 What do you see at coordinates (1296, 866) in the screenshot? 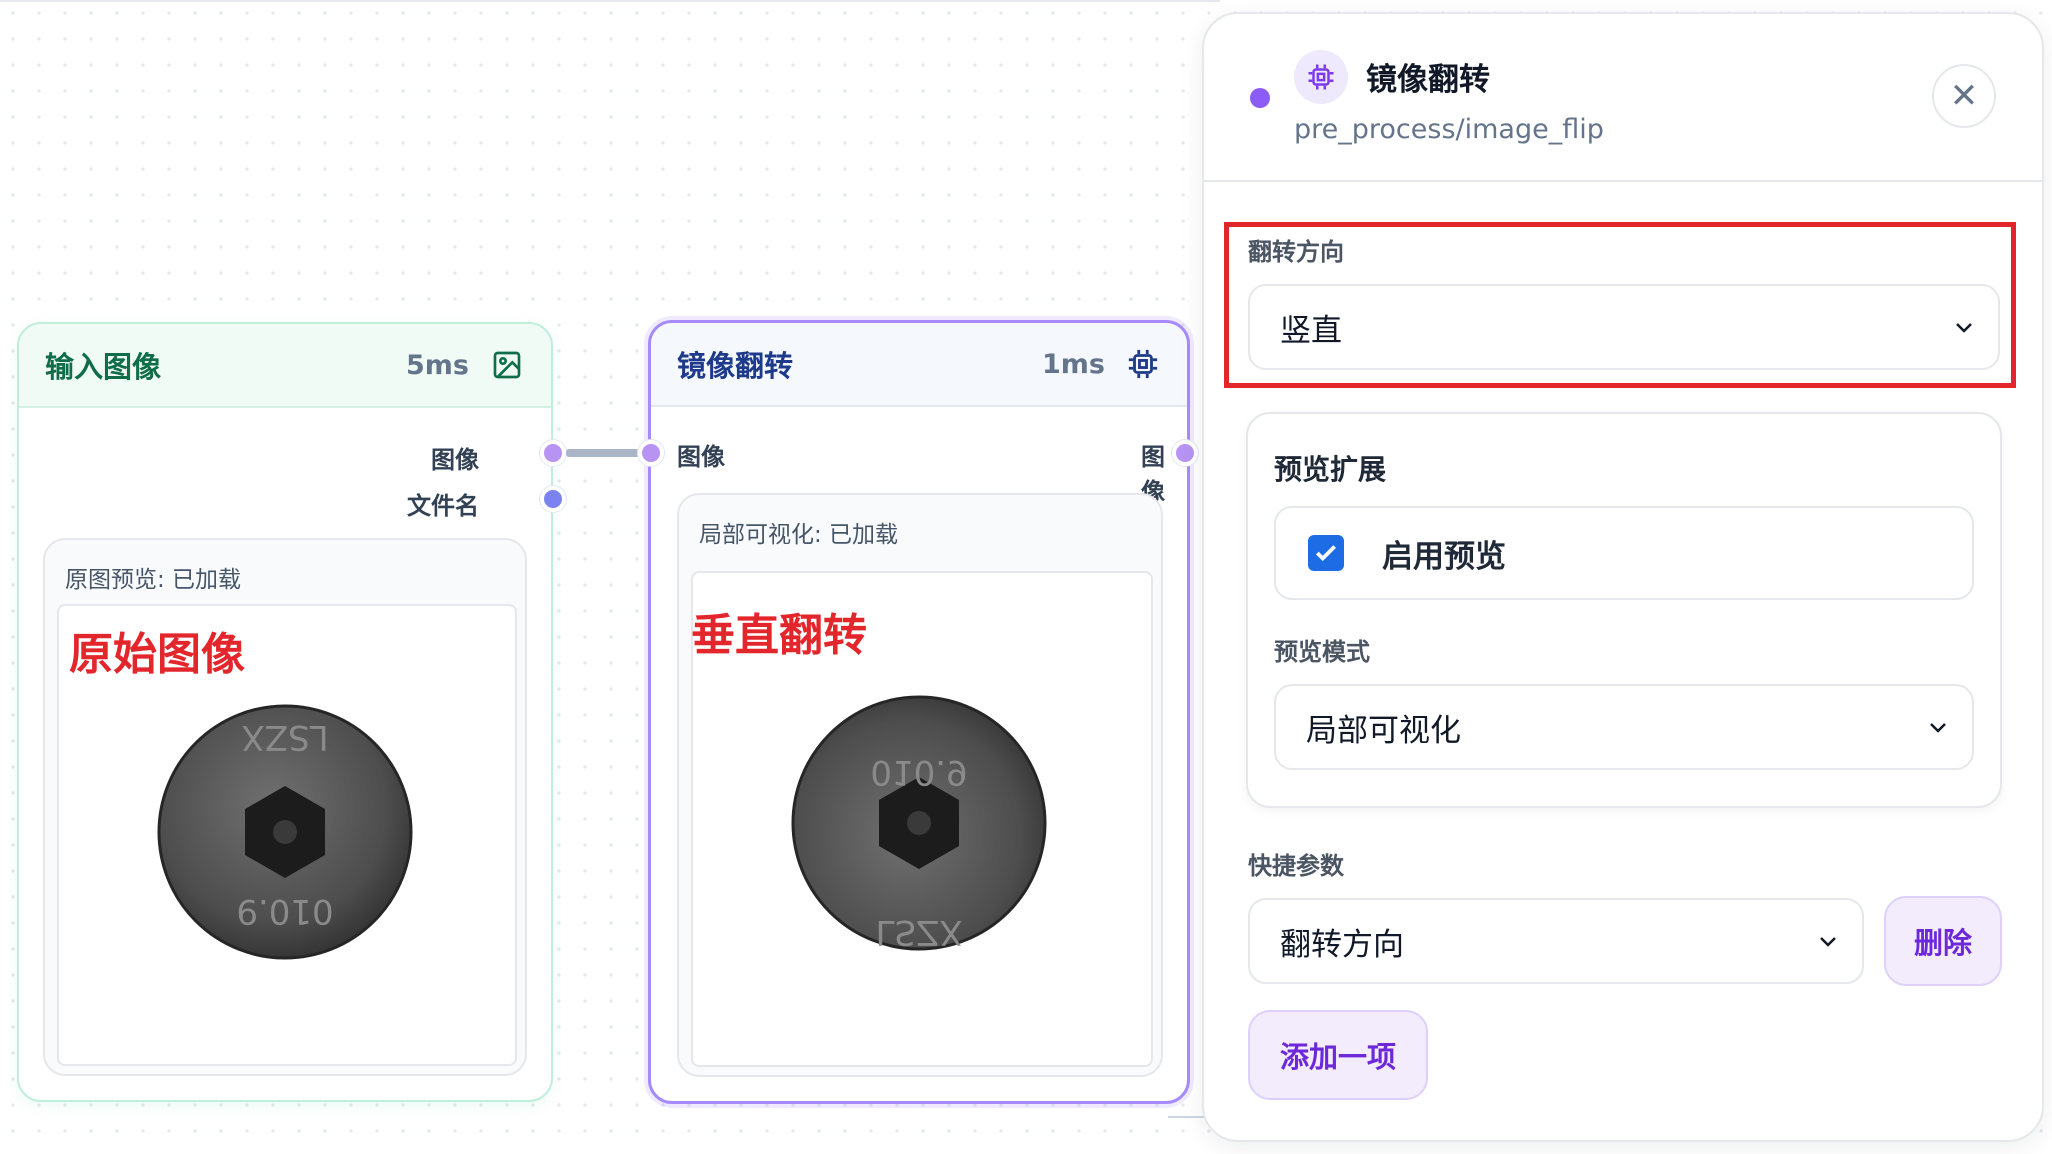
I see `shortcut-params-label: 快捷参数` at bounding box center [1296, 866].